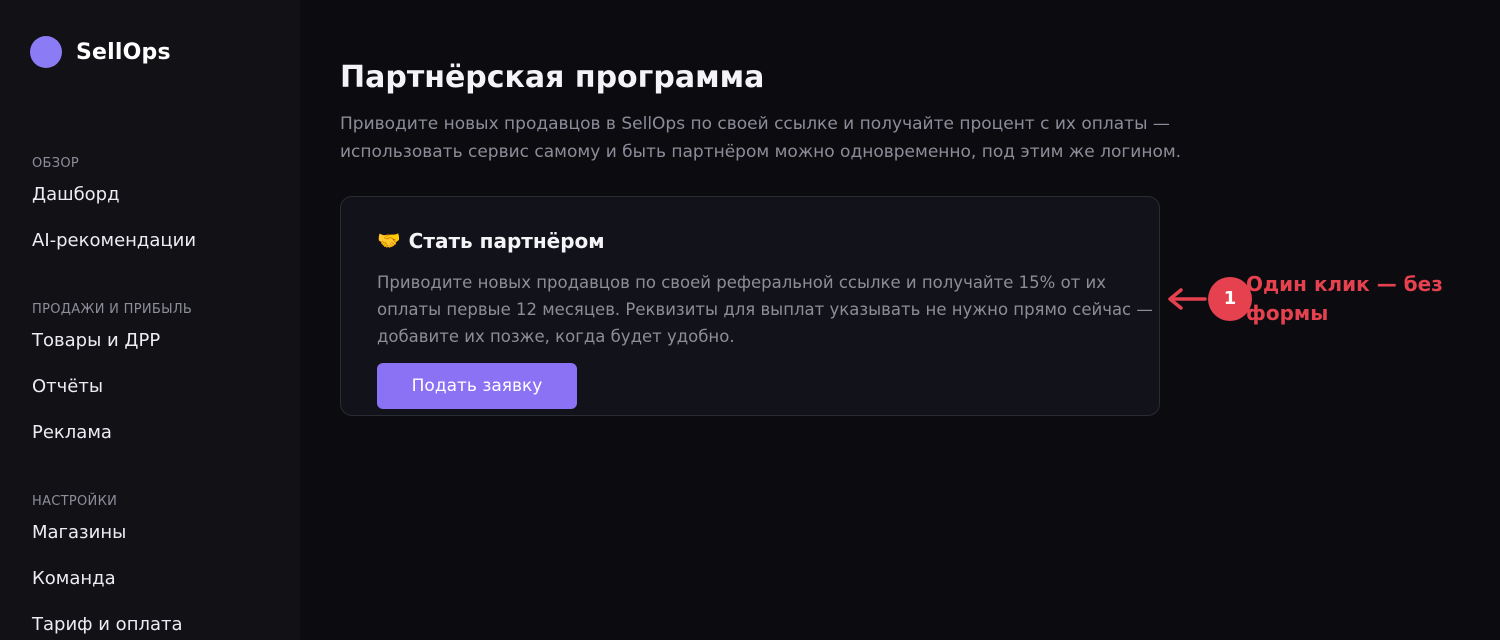  I want to click on card-title: Стать партнёром, so click(506, 241).